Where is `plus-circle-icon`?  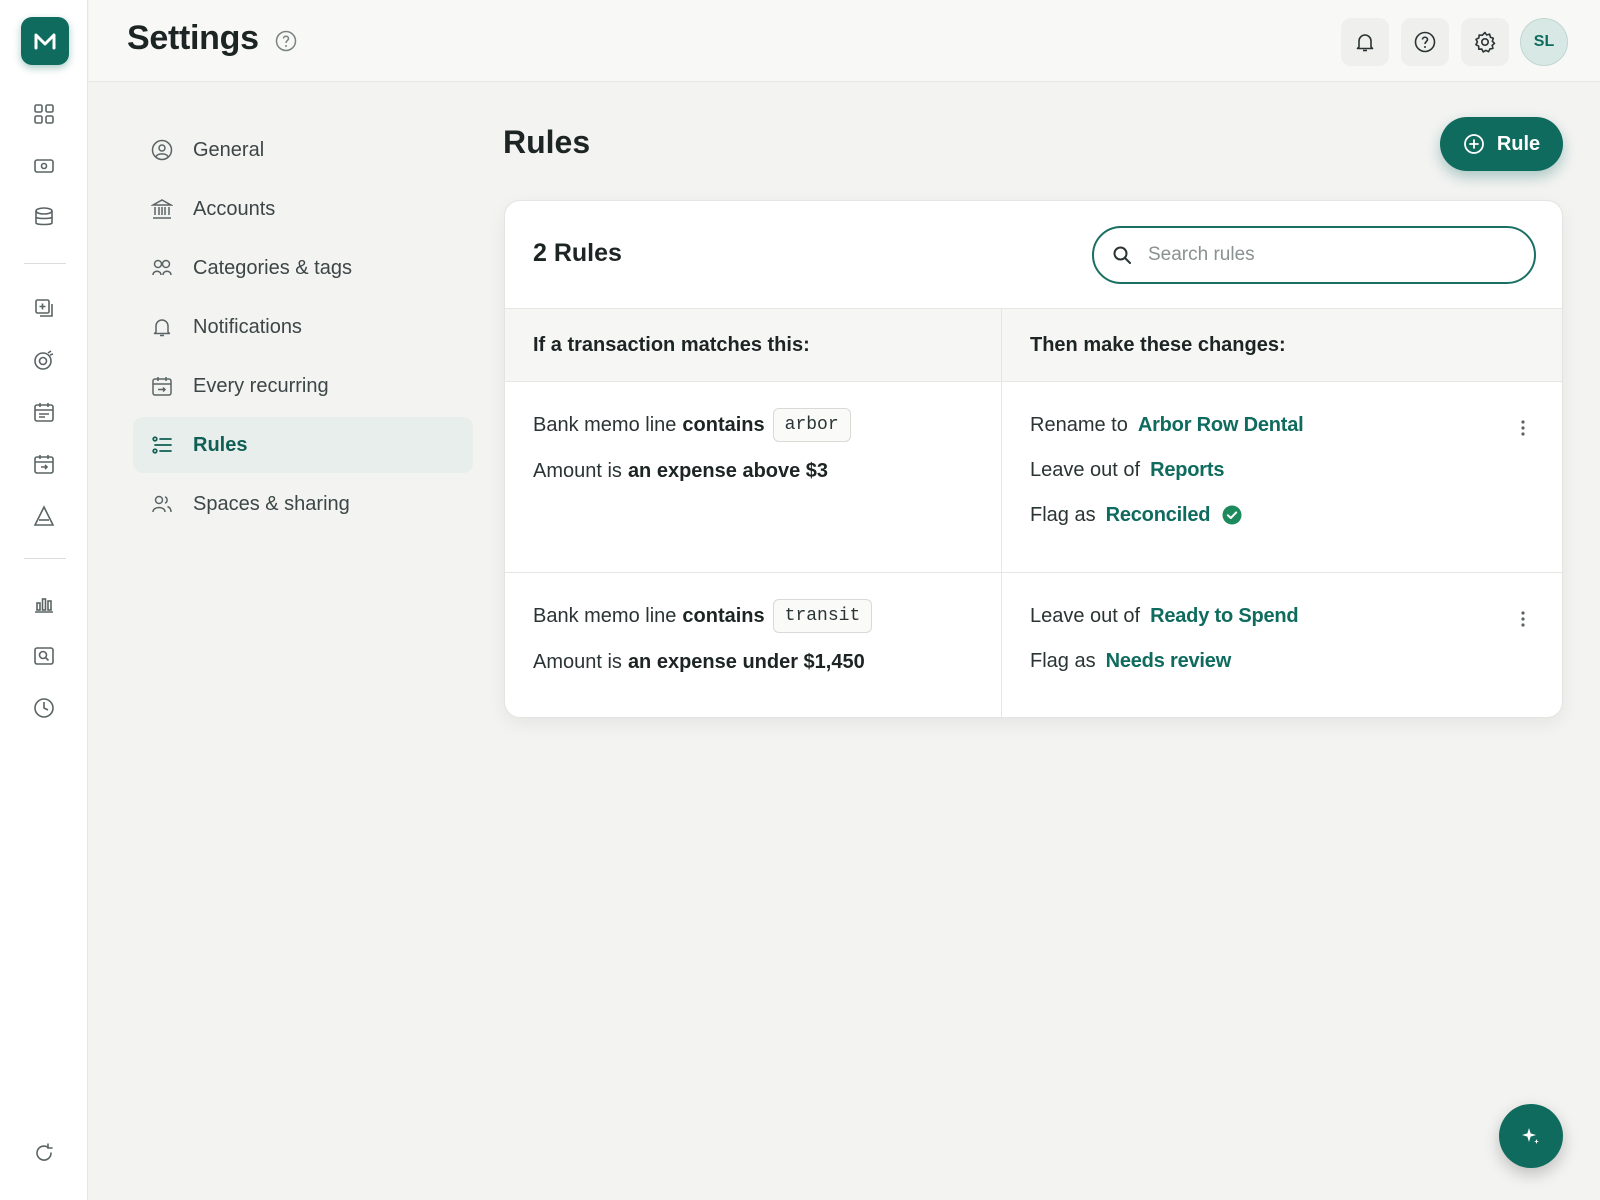 plus-circle-icon is located at coordinates (1473, 144).